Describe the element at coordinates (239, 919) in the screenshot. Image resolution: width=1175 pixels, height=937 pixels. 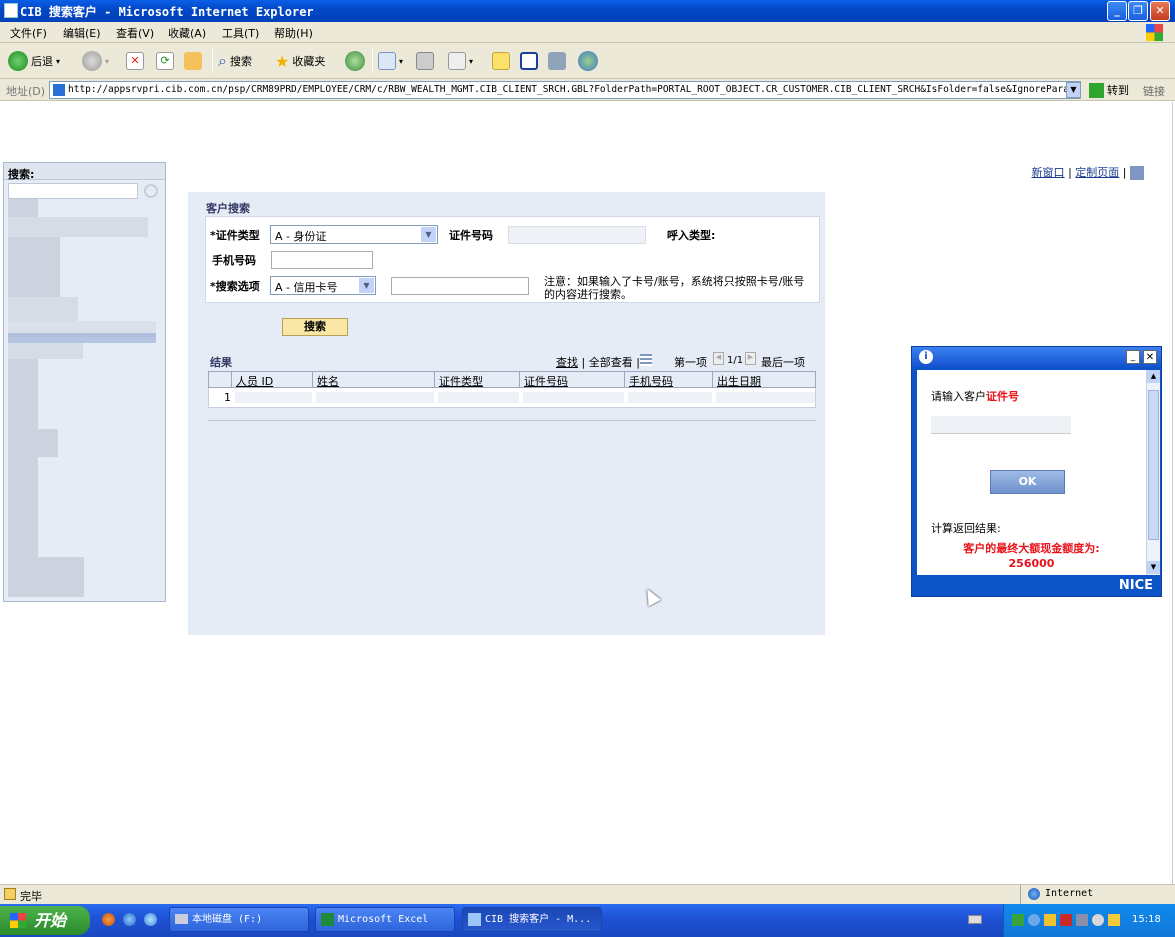
I see `taskbar-item-local-disk: 本地磁盘 (F:)` at that location.